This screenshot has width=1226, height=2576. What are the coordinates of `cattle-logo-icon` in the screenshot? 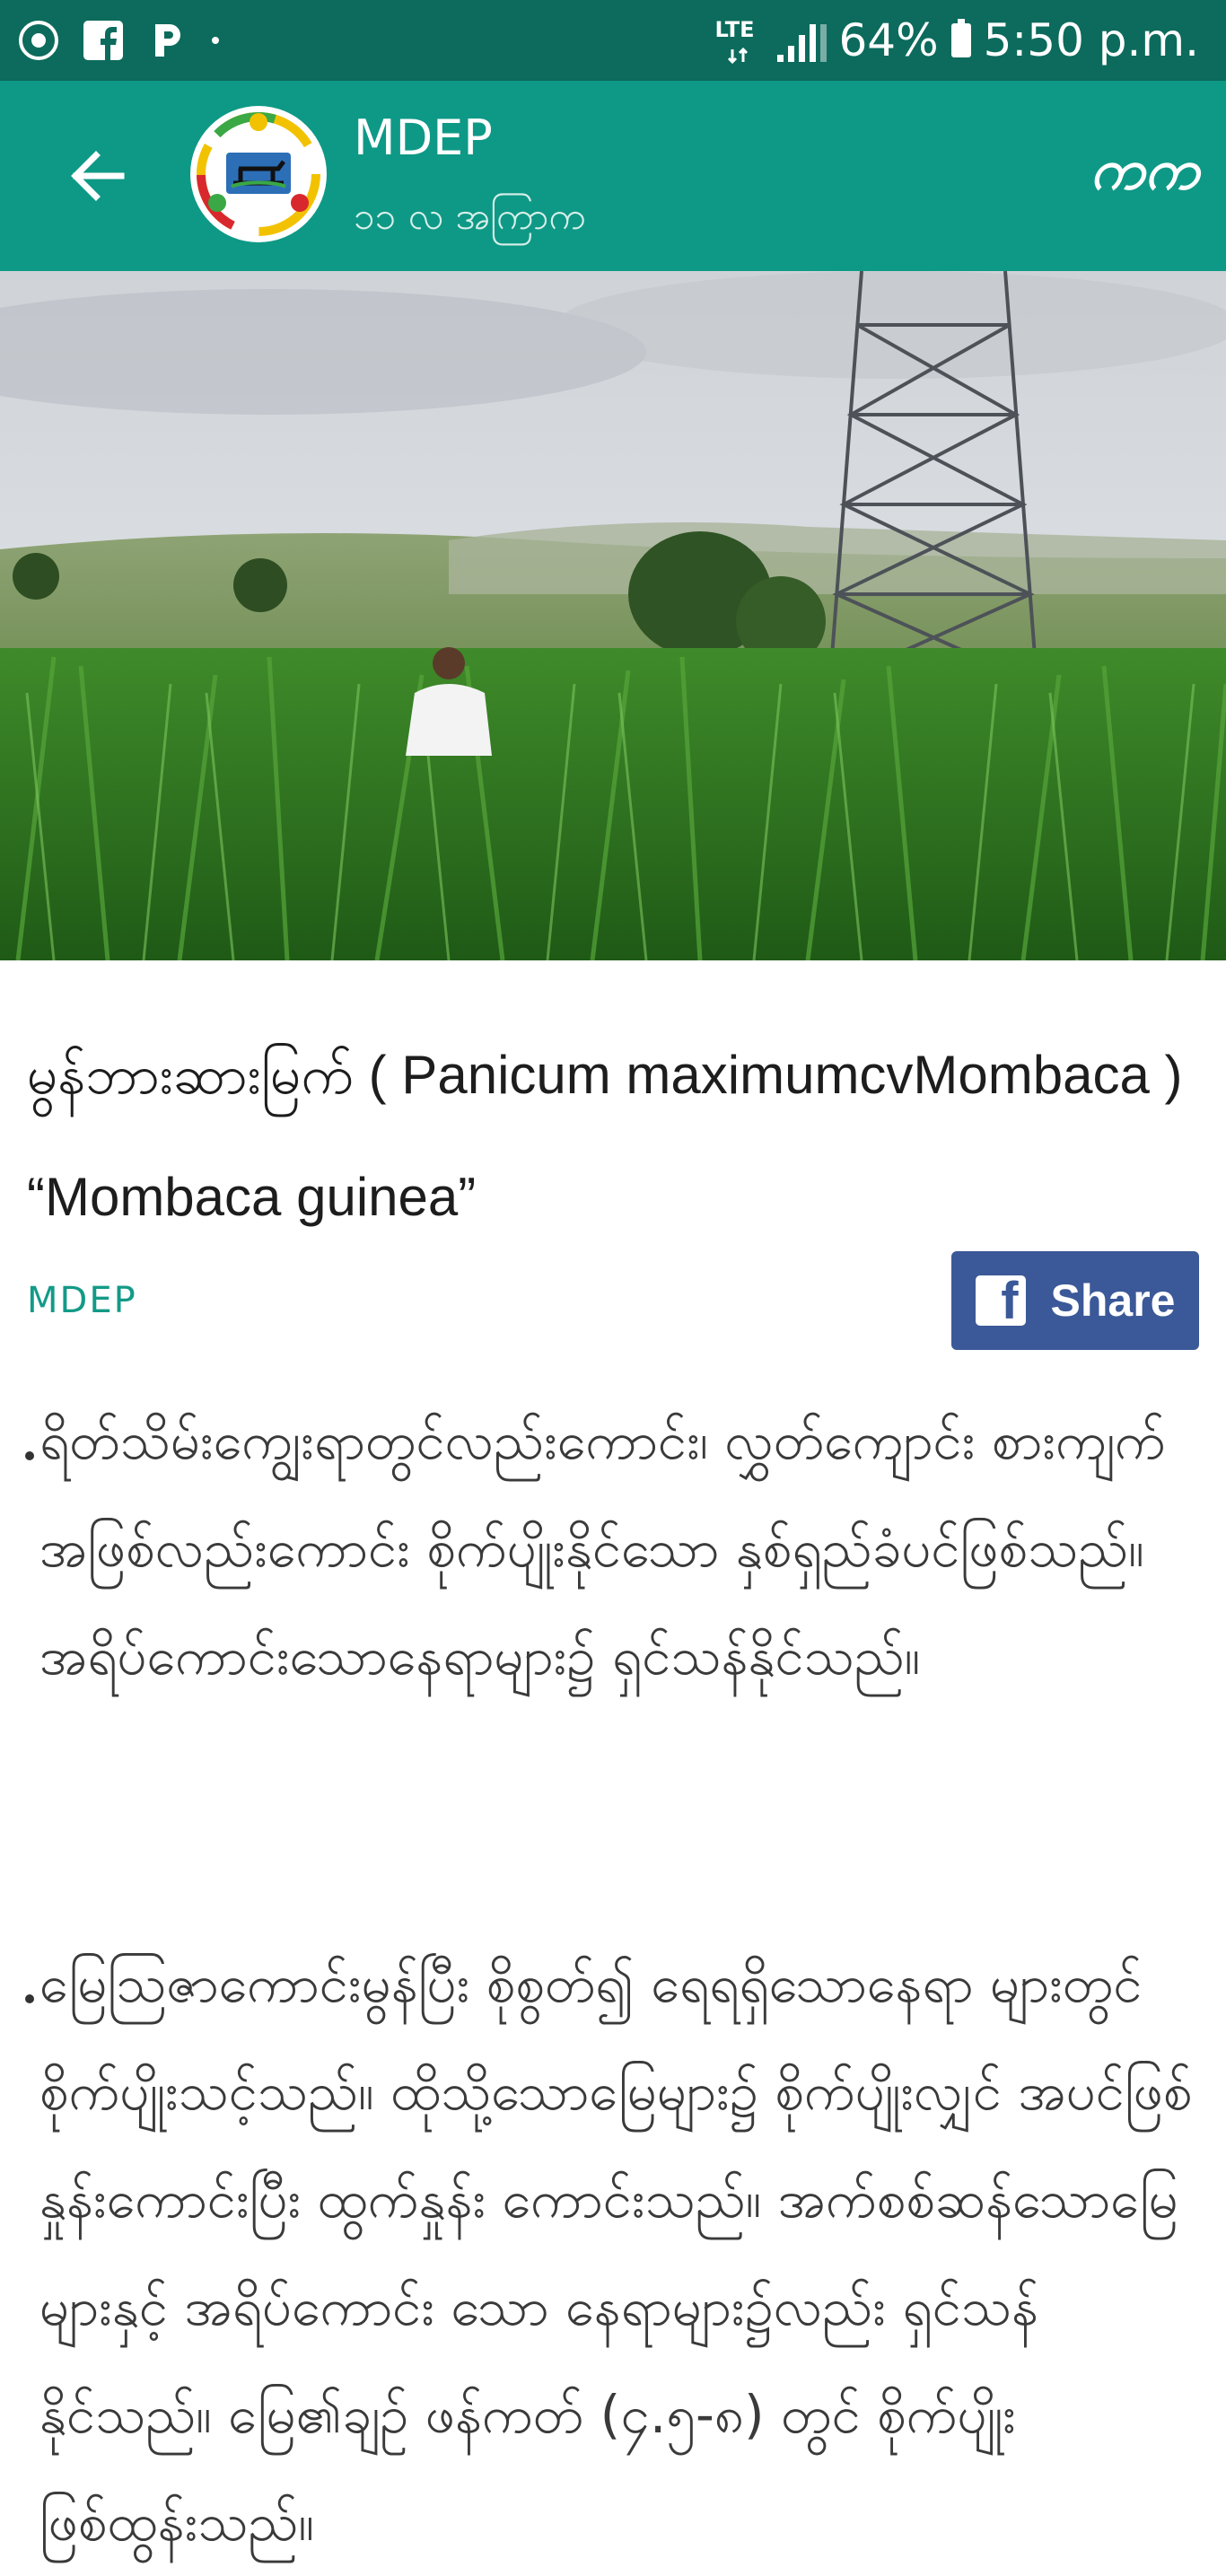 It's located at (259, 174).